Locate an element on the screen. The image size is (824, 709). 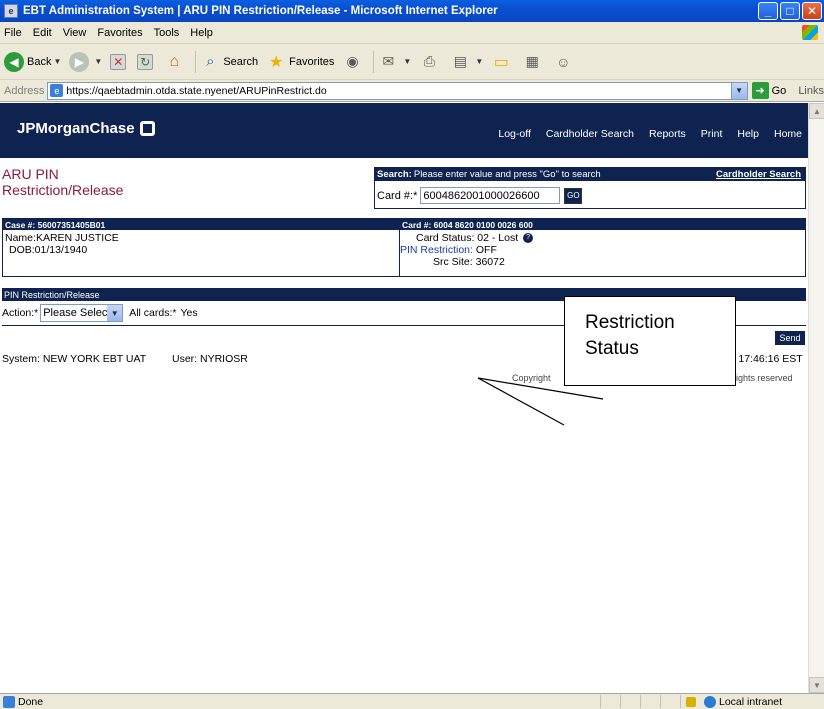
card-number-label: Card #:* is located at coordinates (397, 195).